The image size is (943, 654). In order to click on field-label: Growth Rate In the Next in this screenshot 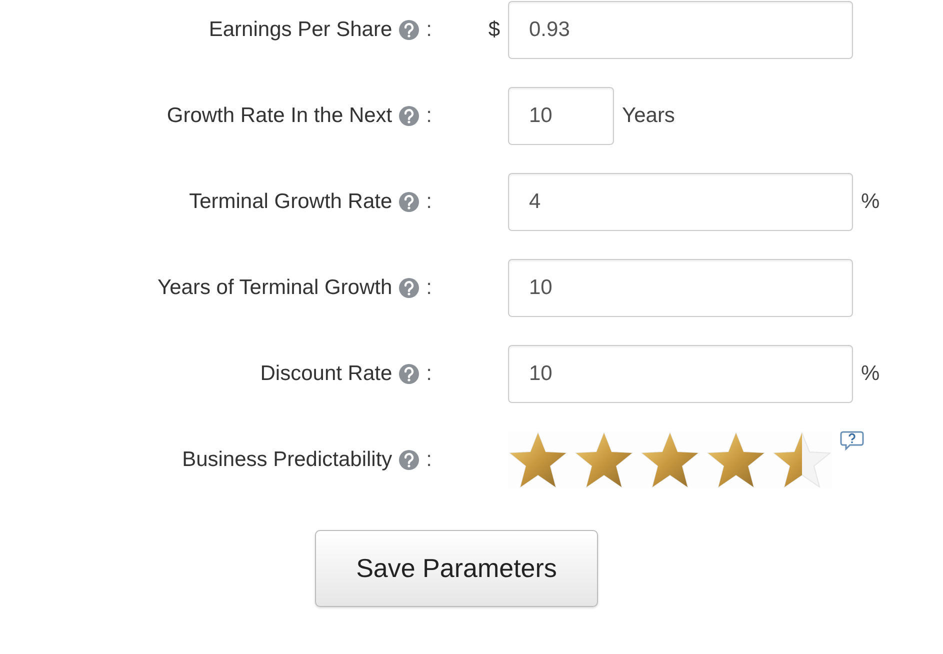, I will do `click(279, 116)`.